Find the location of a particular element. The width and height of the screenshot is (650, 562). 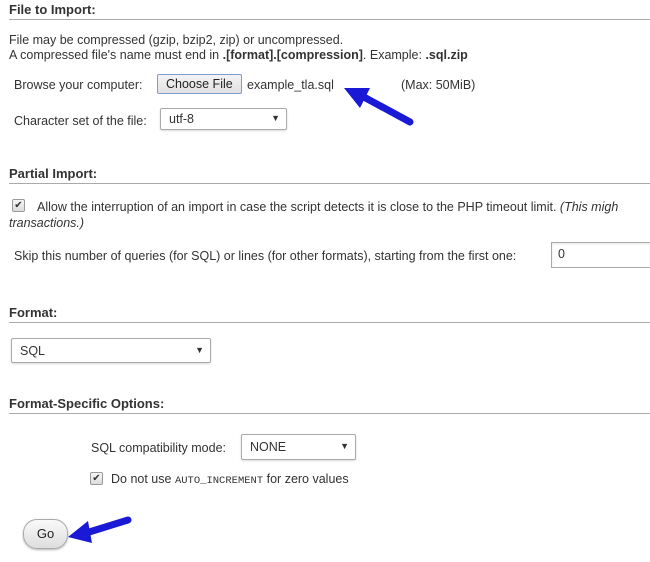

go-button: Go is located at coordinates (45, 534).